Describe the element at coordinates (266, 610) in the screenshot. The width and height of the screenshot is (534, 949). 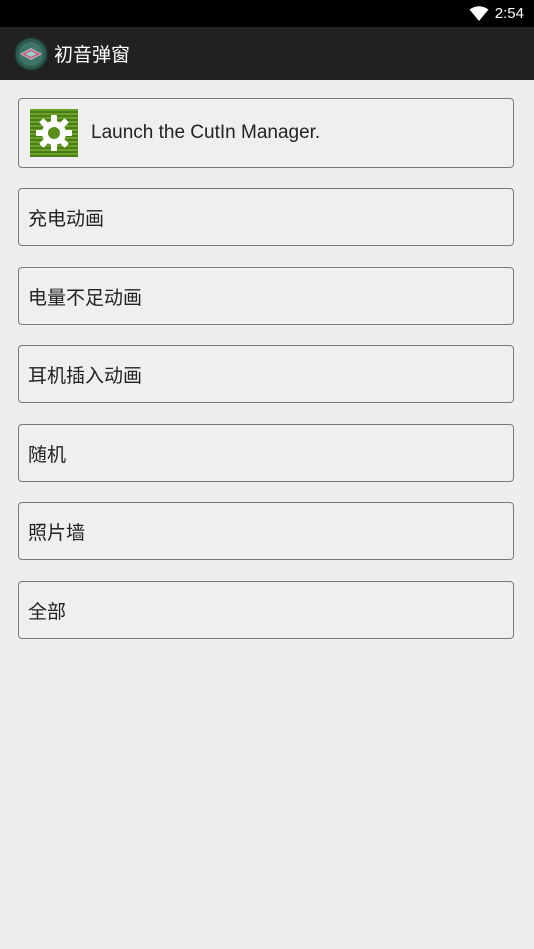
I see `menu-item-all: 全部` at that location.